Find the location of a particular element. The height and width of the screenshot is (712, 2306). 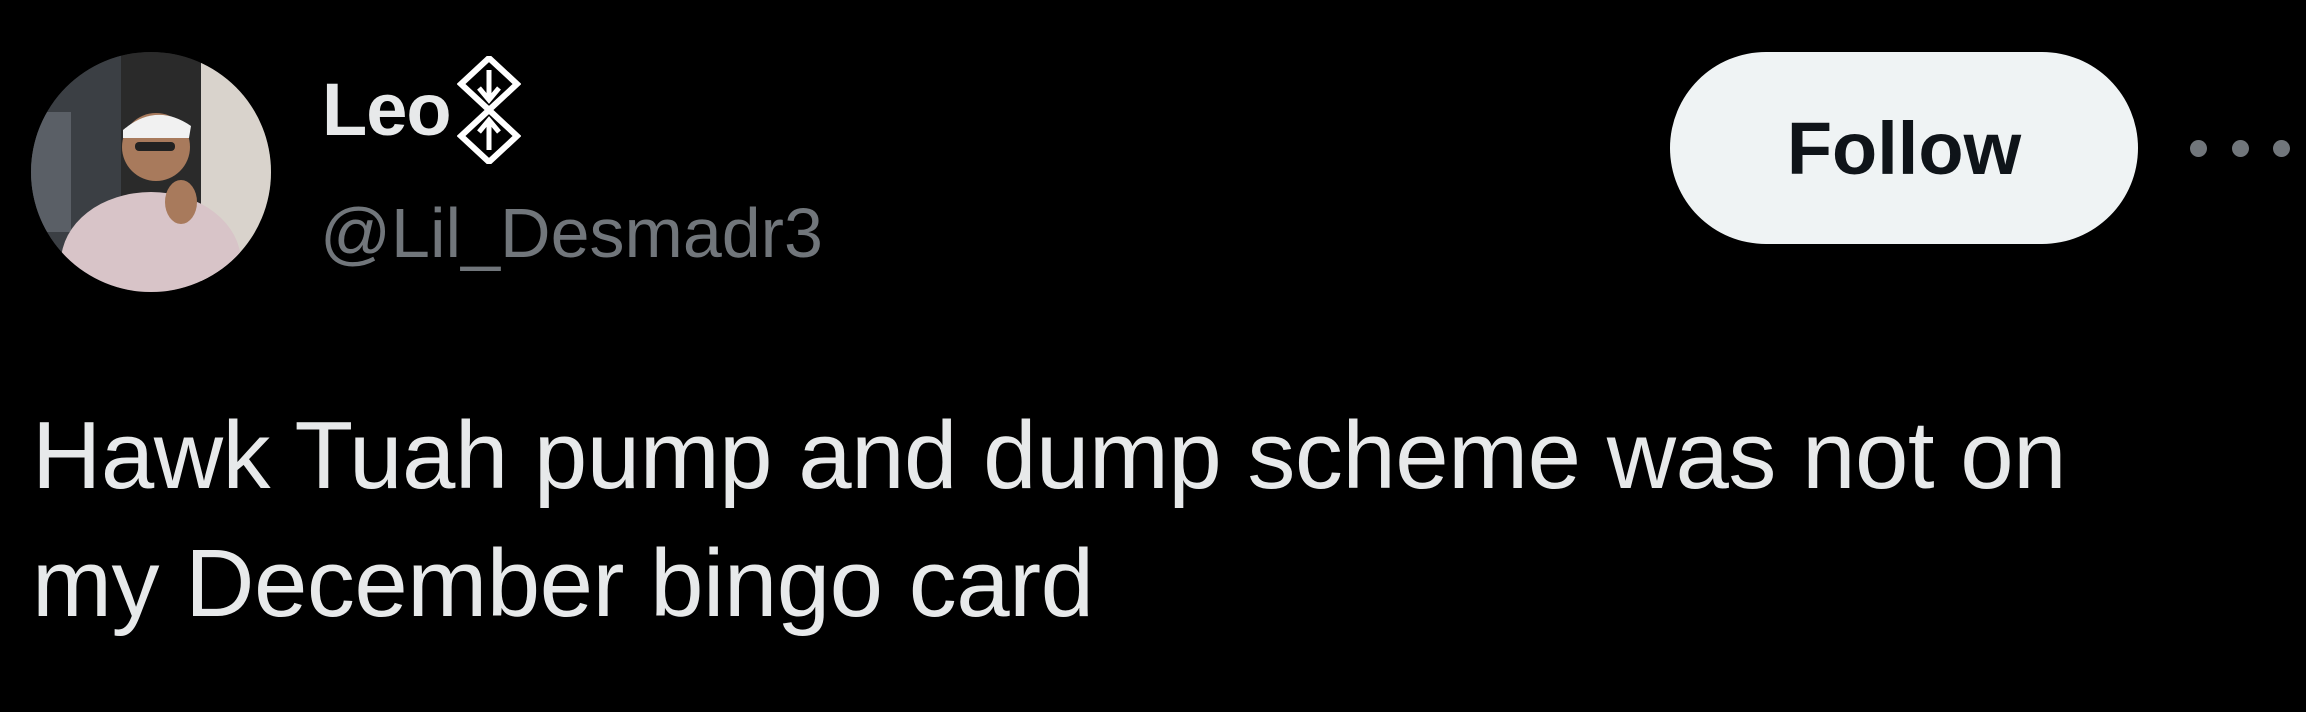

more-icon is located at coordinates (2240, 148).